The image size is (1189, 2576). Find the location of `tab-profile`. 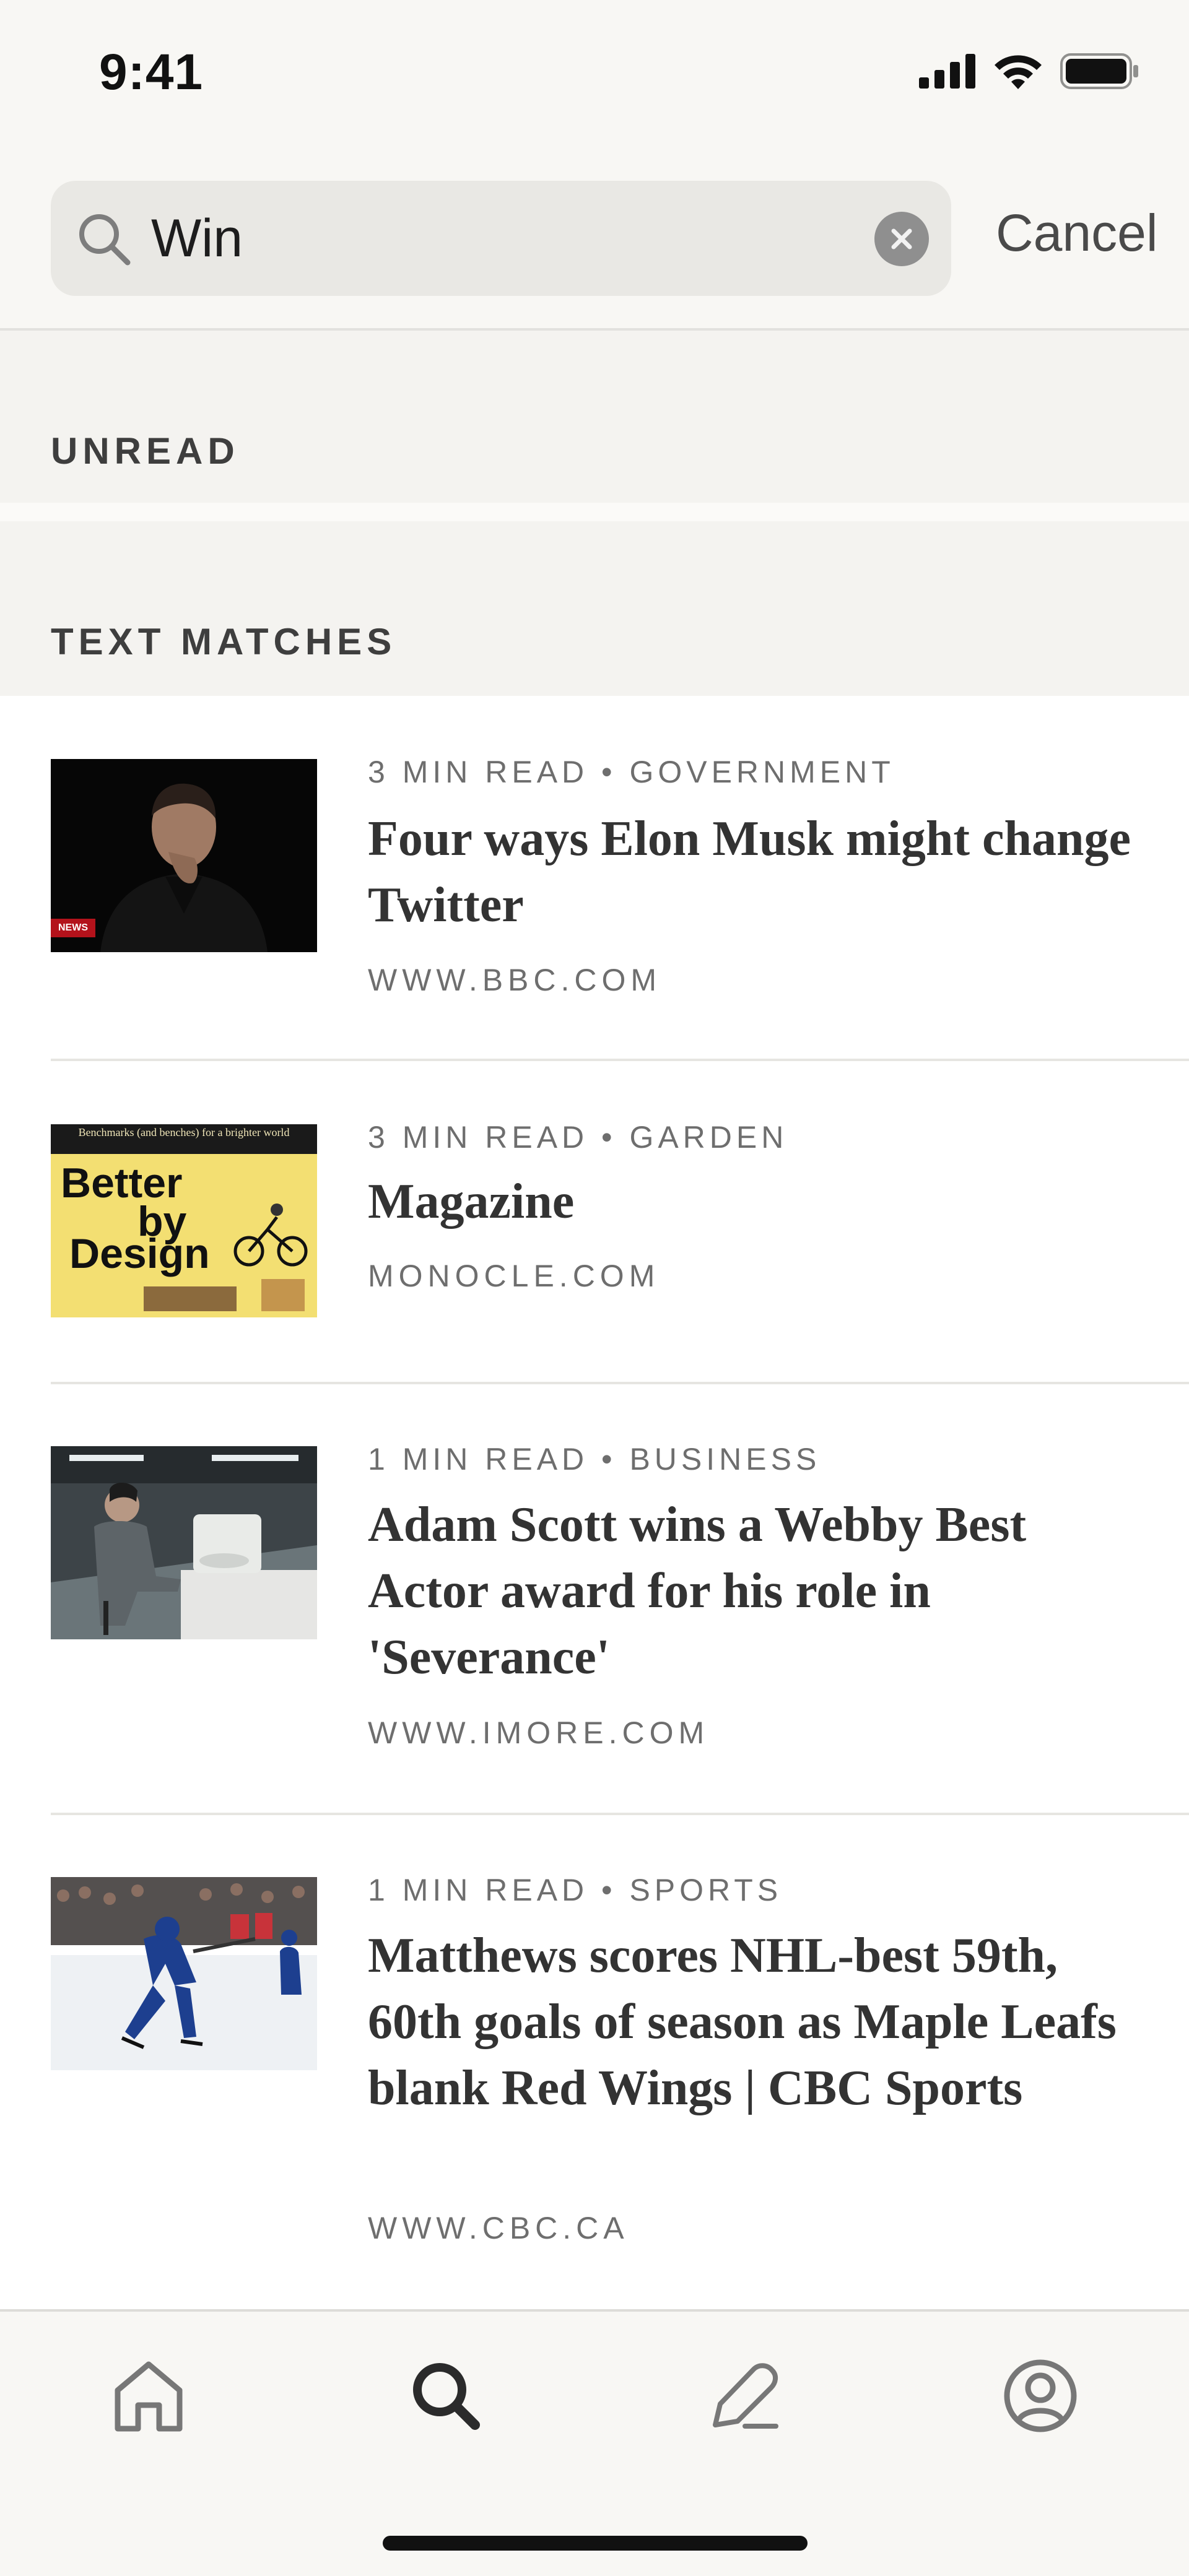

tab-profile is located at coordinates (1040, 2396).